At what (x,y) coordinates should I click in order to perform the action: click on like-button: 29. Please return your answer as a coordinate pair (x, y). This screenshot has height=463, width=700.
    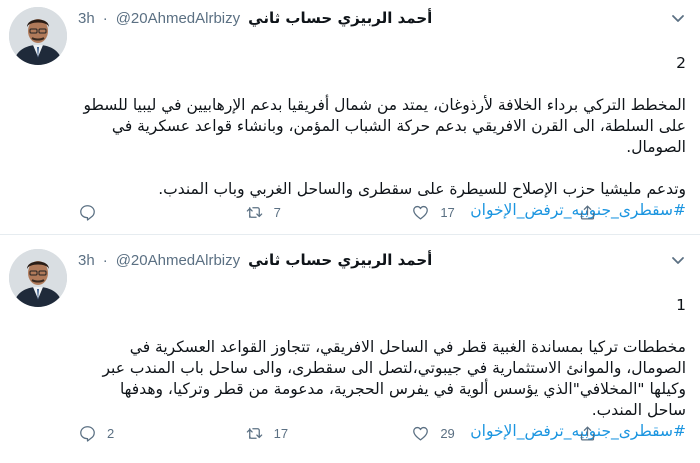
    Looking at the image, I should click on (466, 433).